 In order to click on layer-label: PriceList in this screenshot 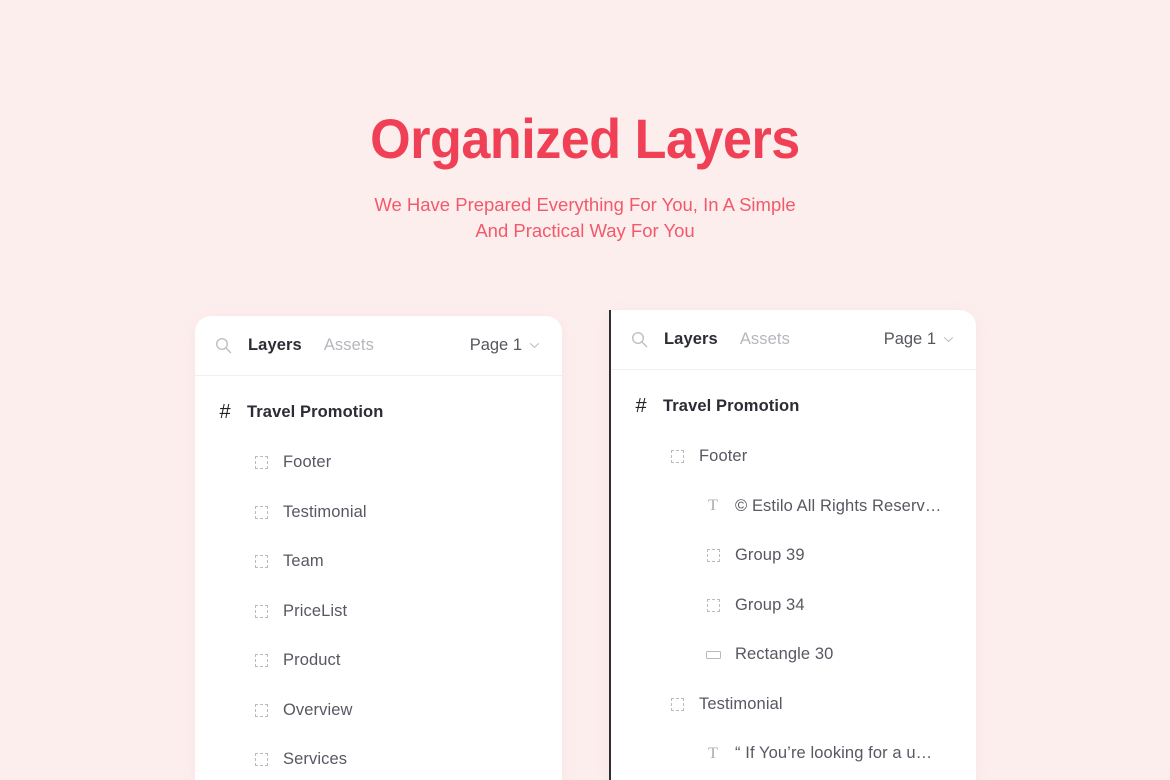, I will do `click(315, 610)`.